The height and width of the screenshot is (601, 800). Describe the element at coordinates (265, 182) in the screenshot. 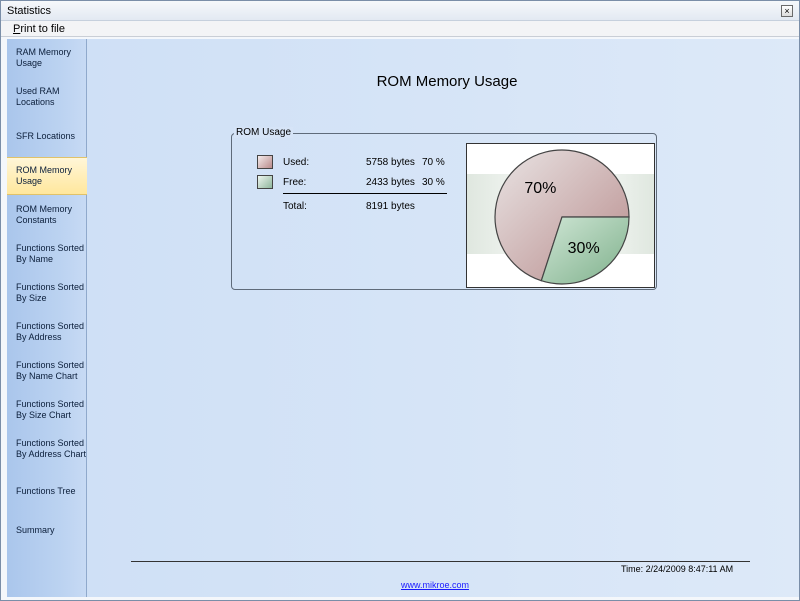

I see `free-color-swatch` at that location.